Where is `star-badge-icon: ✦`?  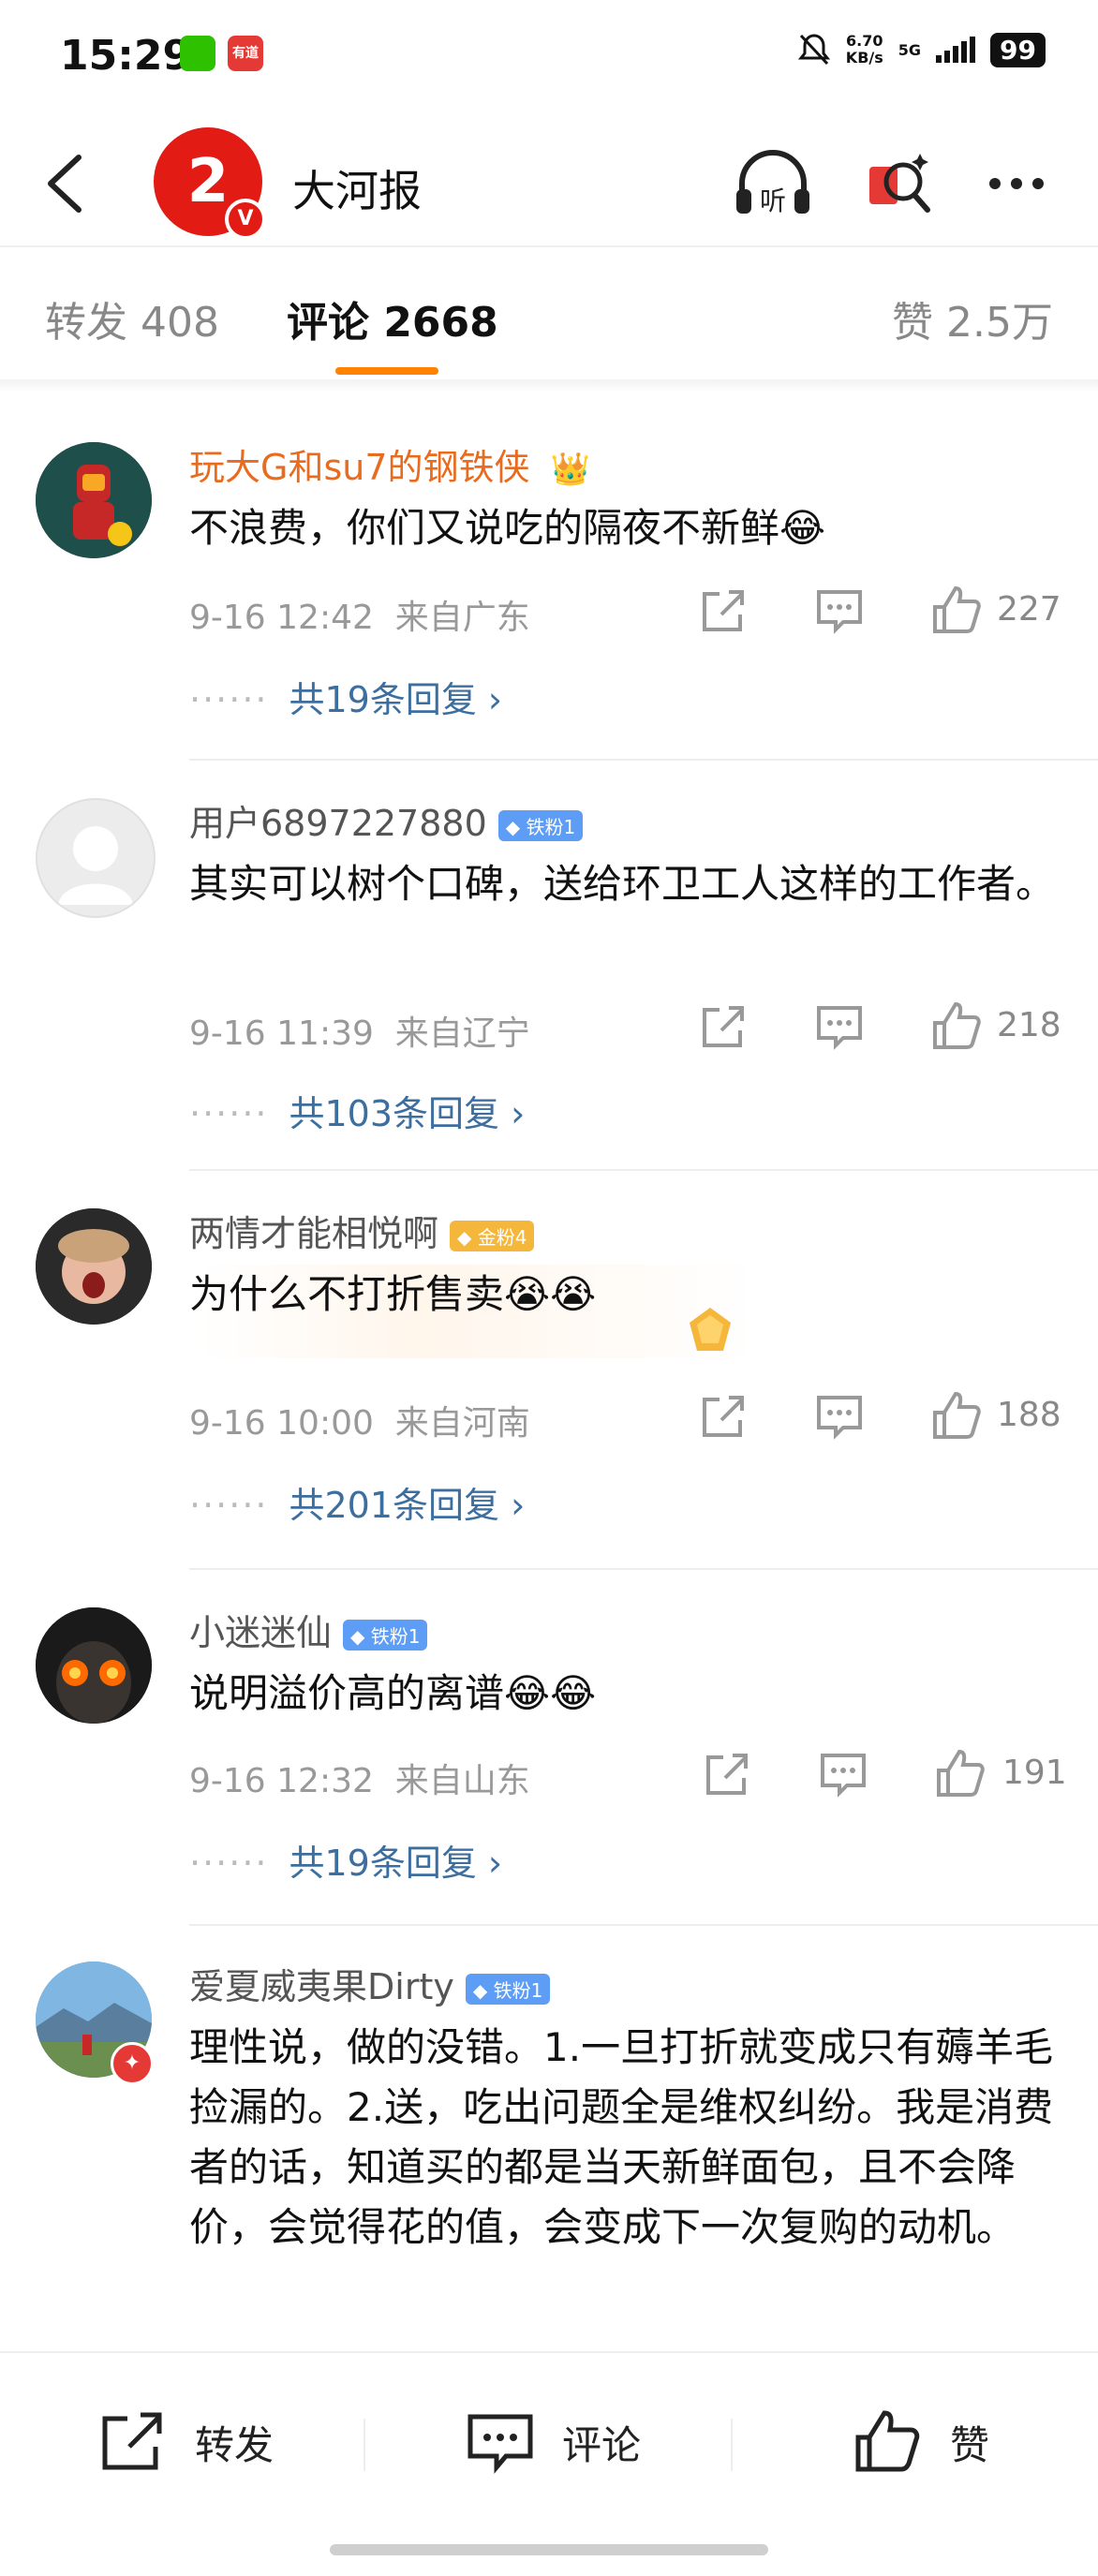 star-badge-icon: ✦ is located at coordinates (132, 2063).